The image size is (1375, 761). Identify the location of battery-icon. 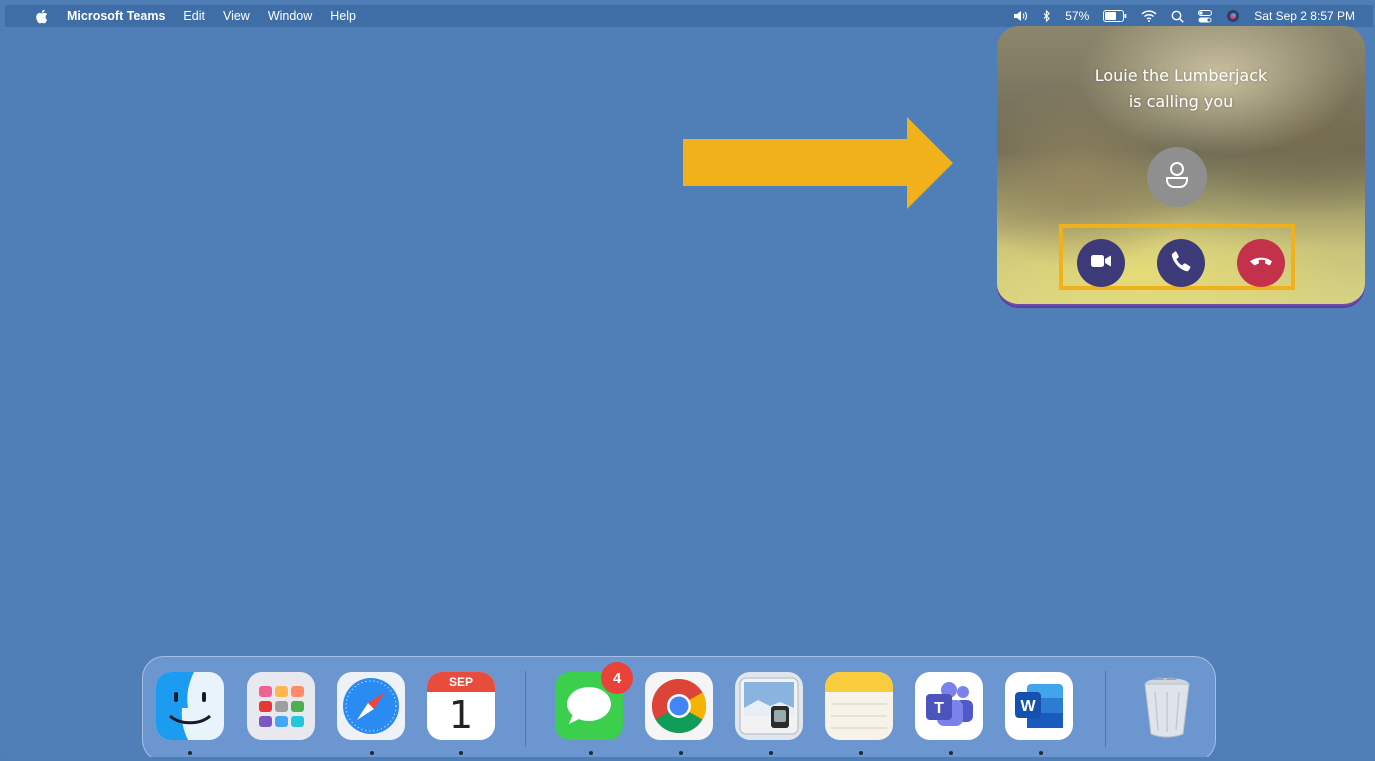
(1115, 16).